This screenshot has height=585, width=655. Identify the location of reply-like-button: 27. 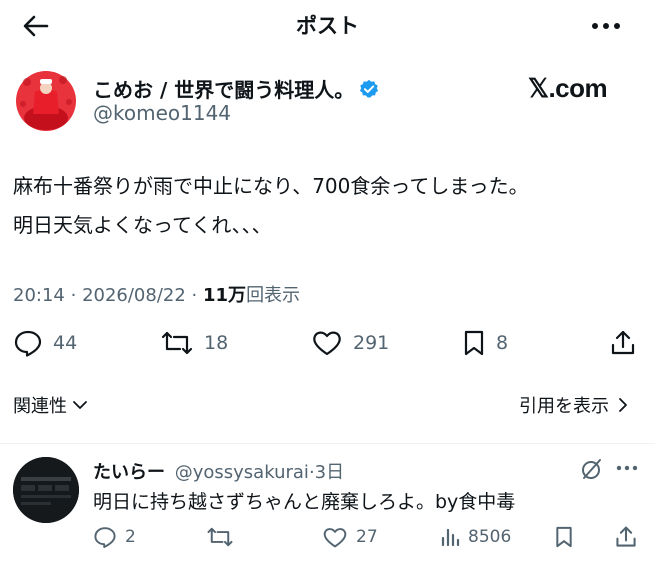
(350, 537).